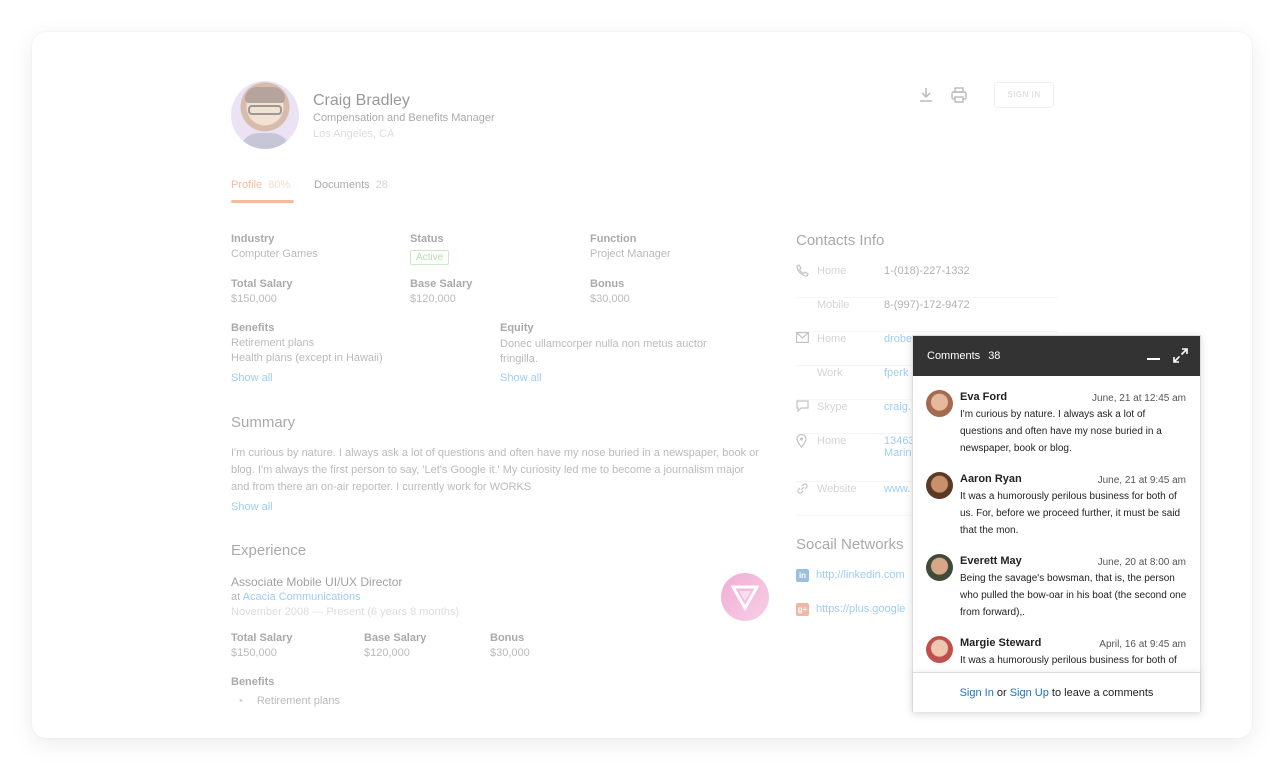 This screenshot has width=1284, height=770. What do you see at coordinates (387, 653) in the screenshot?
I see `exp-base-salary-value: $120,000` at bounding box center [387, 653].